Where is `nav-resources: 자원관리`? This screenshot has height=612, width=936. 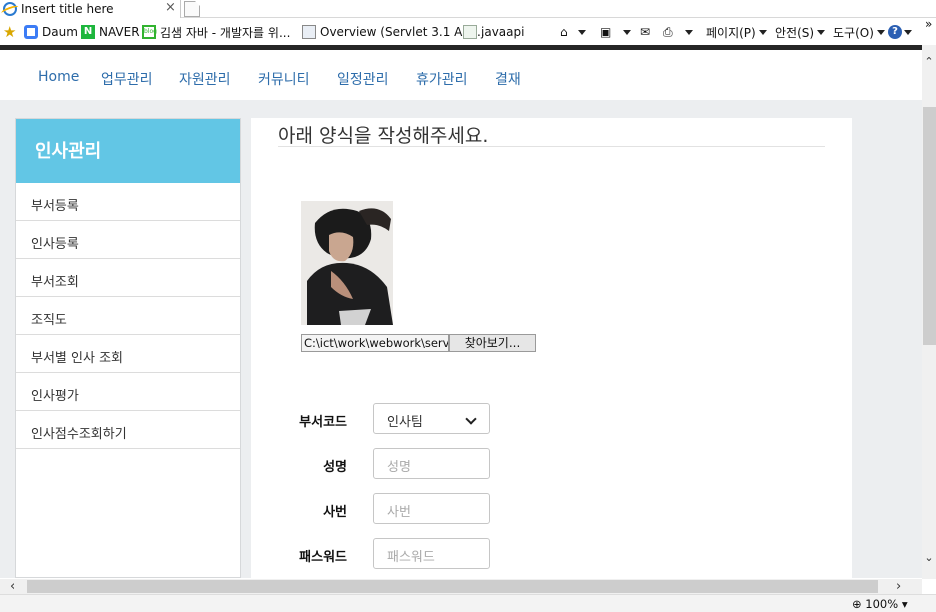
nav-resources: 자원관리 is located at coordinates (205, 79).